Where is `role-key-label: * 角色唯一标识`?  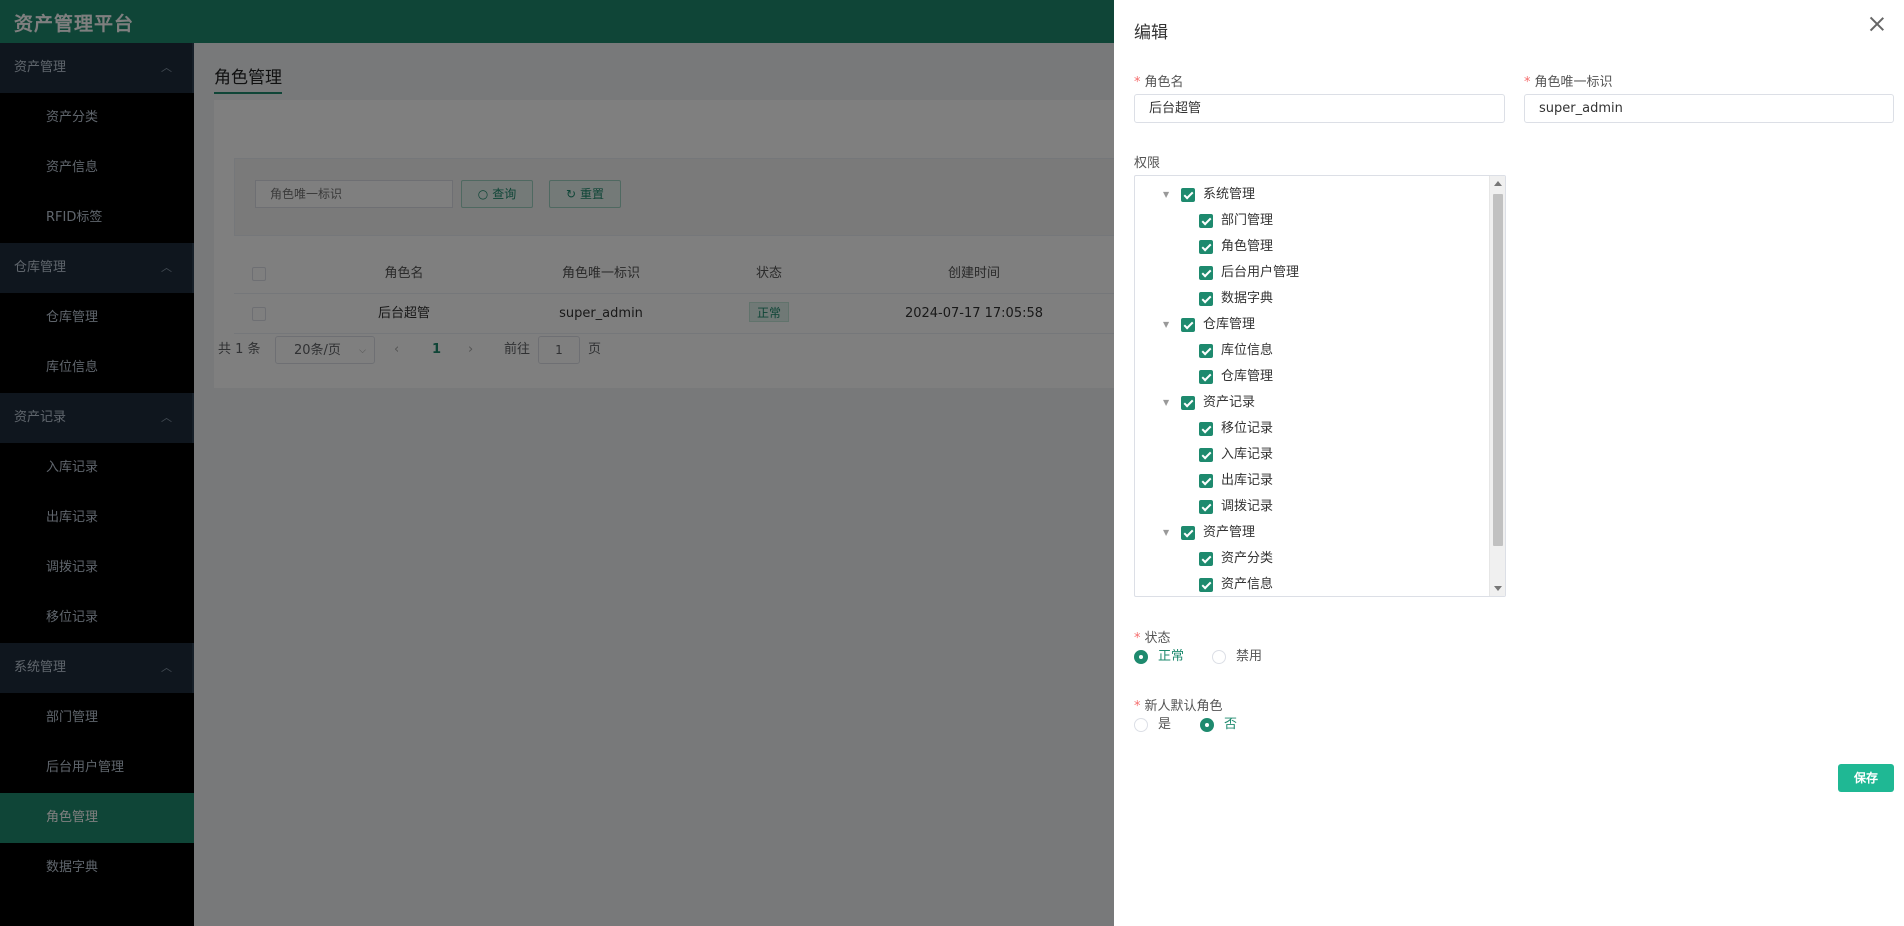 role-key-label: * 角色唯一标识 is located at coordinates (1568, 82).